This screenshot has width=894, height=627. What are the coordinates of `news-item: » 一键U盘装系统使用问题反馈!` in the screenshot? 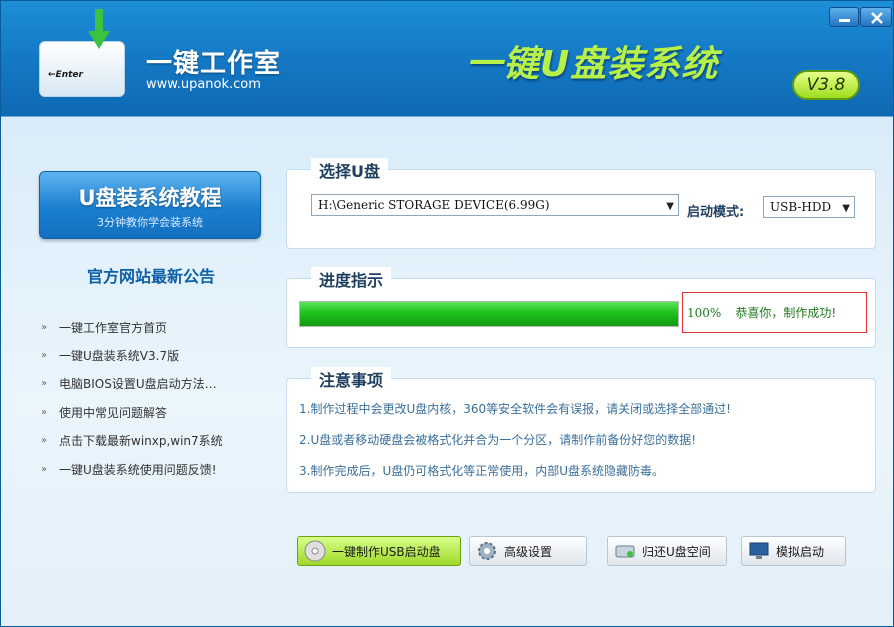 It's located at (156, 469).